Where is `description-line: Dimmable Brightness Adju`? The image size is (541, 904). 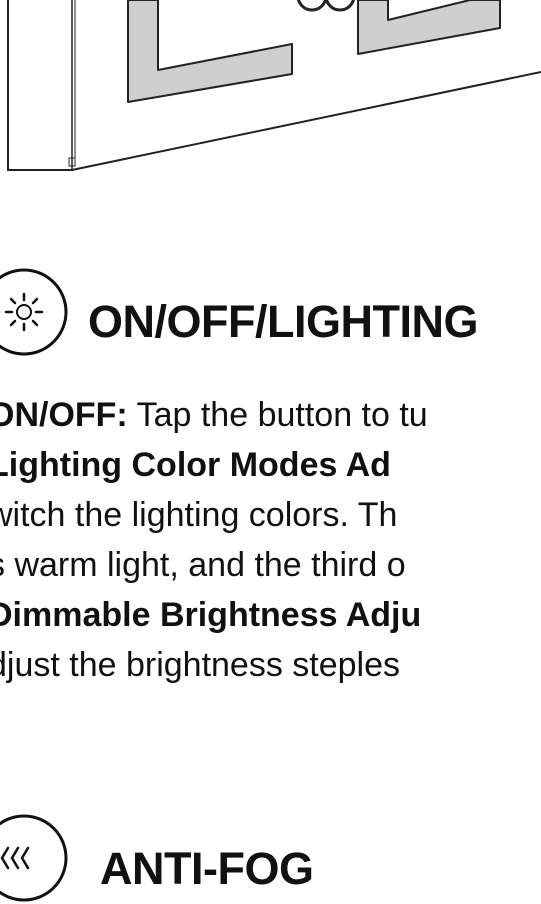
description-line: Dimmable Brightness Adju is located at coordinates (211, 615).